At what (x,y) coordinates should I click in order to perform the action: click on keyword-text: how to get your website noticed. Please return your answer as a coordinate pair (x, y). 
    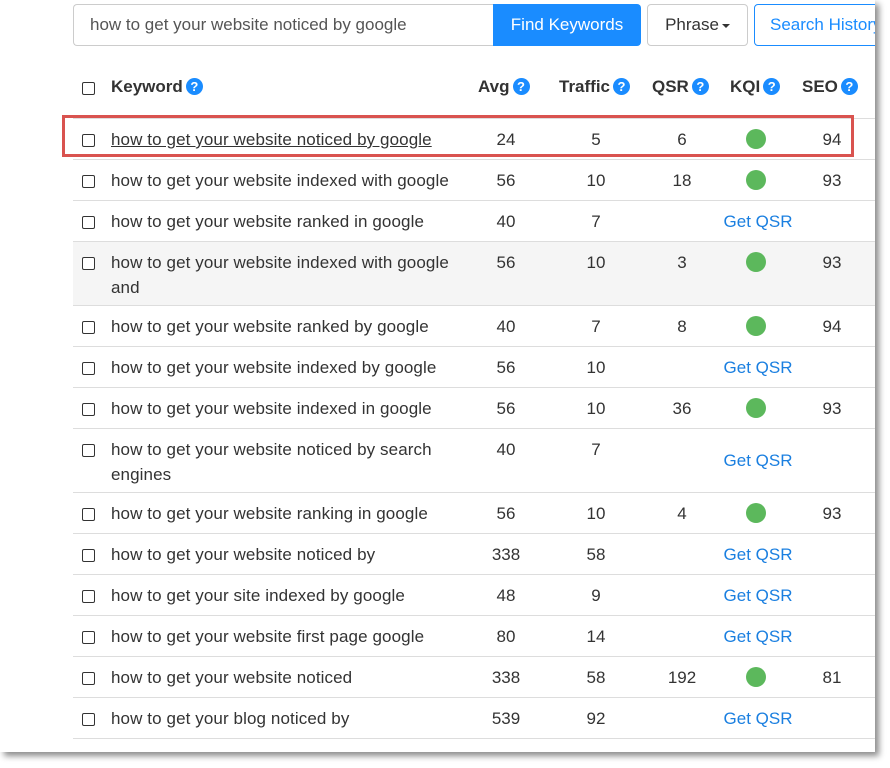
    Looking at the image, I should click on (288, 677).